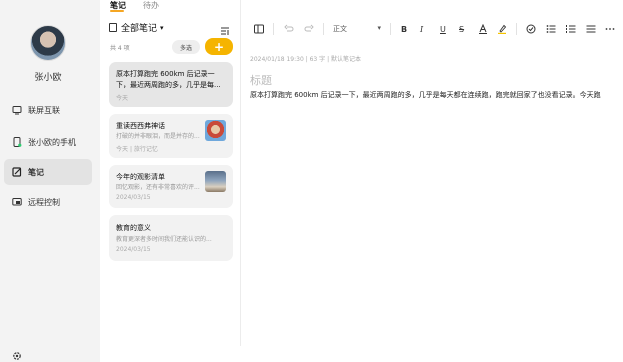  I want to click on italic-icon: I, so click(421, 29).